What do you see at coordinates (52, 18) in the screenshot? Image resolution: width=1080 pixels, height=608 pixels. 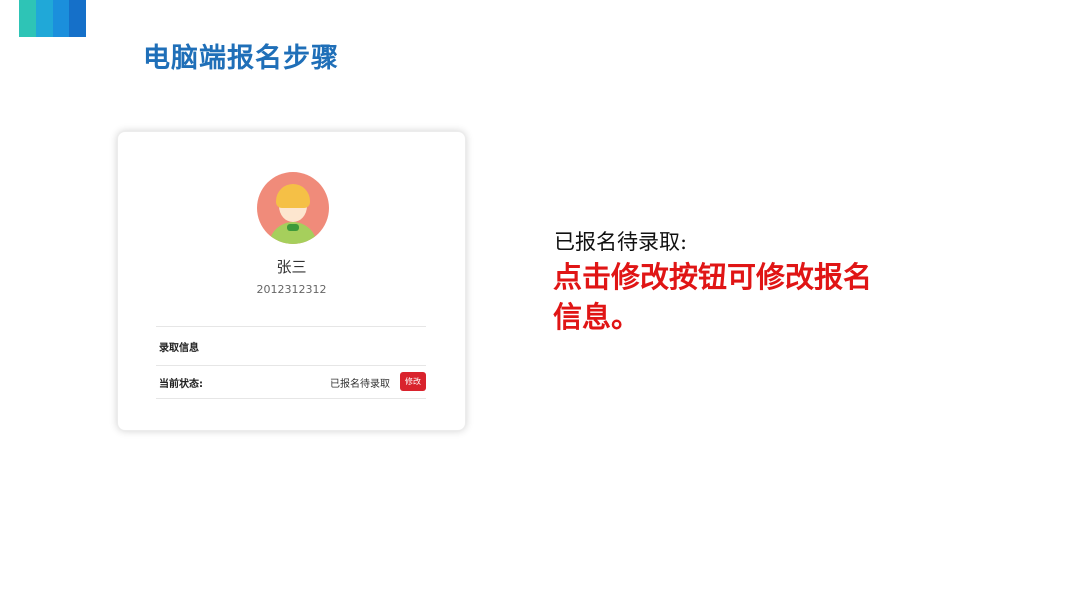 I see `logo-bars` at bounding box center [52, 18].